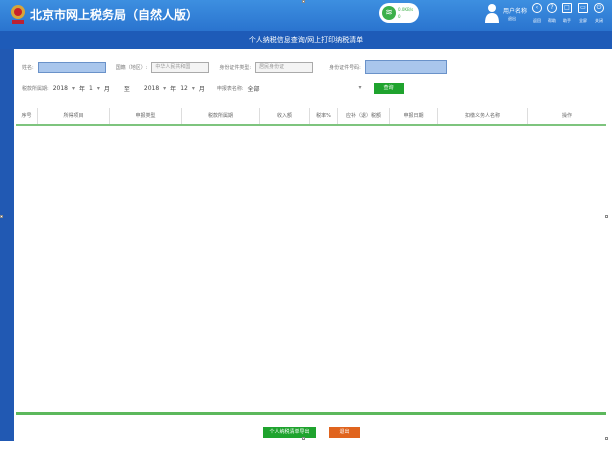 The image size is (612, 450). I want to click on id-number-input, so click(405, 67).